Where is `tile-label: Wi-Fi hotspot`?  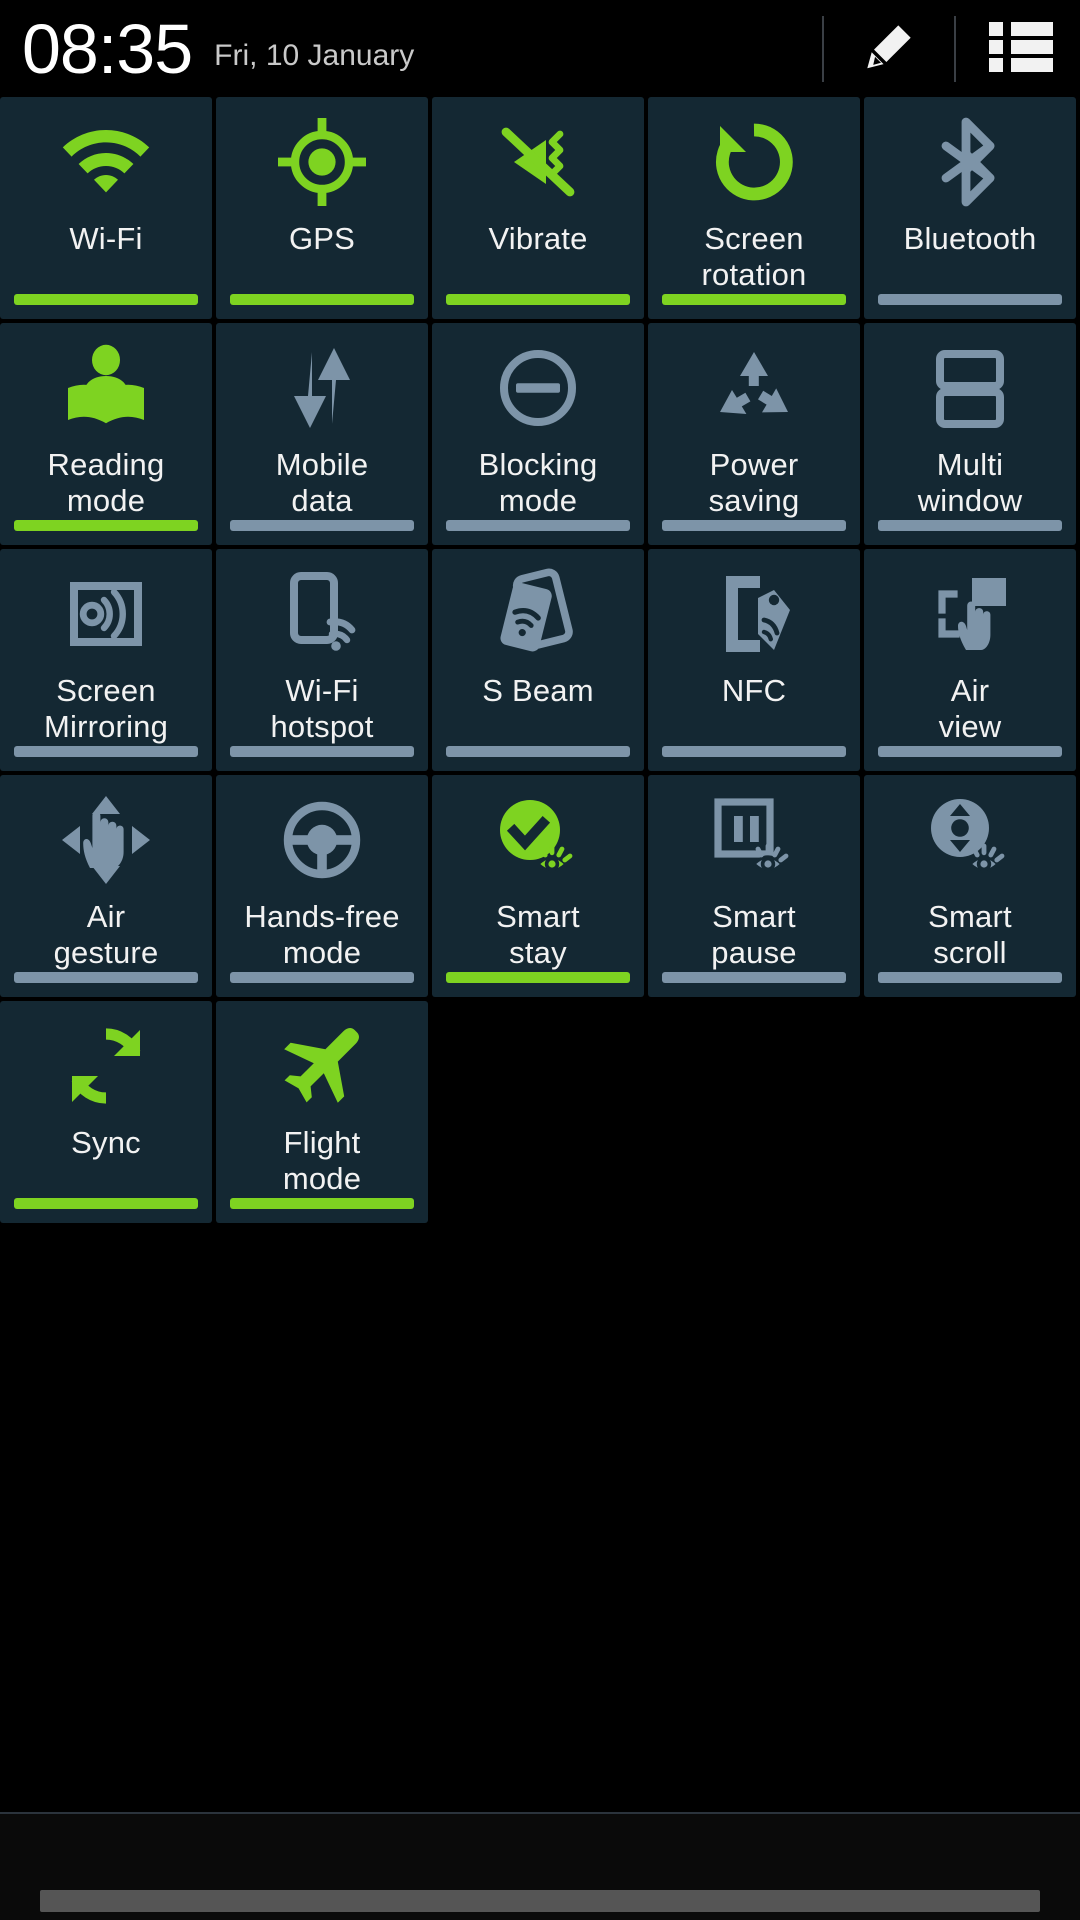 tile-label: Wi-Fi hotspot is located at coordinates (322, 708).